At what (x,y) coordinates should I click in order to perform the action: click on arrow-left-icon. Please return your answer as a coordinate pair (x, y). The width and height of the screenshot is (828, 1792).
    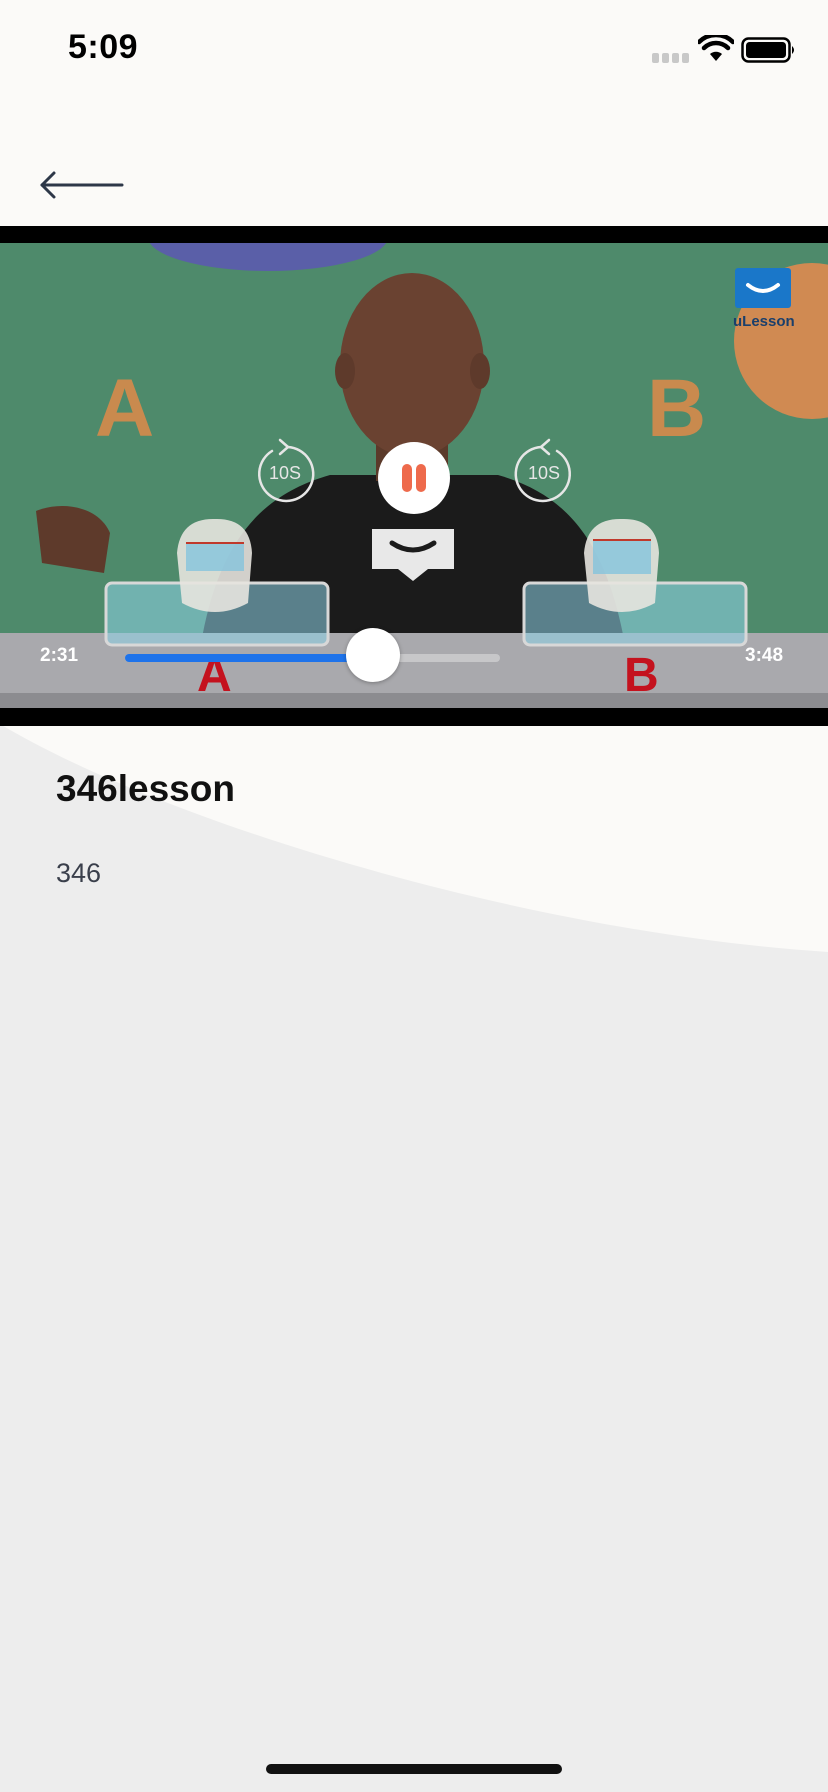
    Looking at the image, I should click on (82, 185).